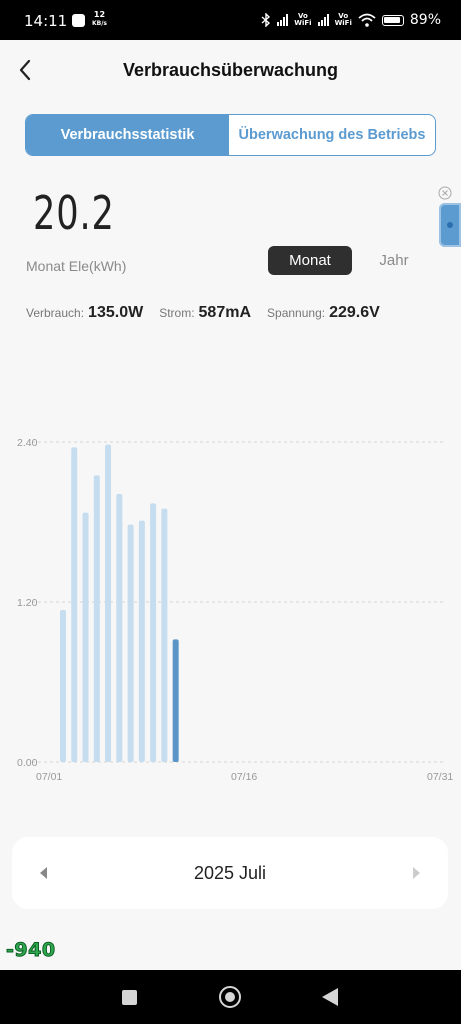 Image resolution: width=461 pixels, height=1024 pixels. Describe the element at coordinates (266, 20) in the screenshot. I see `bluetooth-icon` at that location.